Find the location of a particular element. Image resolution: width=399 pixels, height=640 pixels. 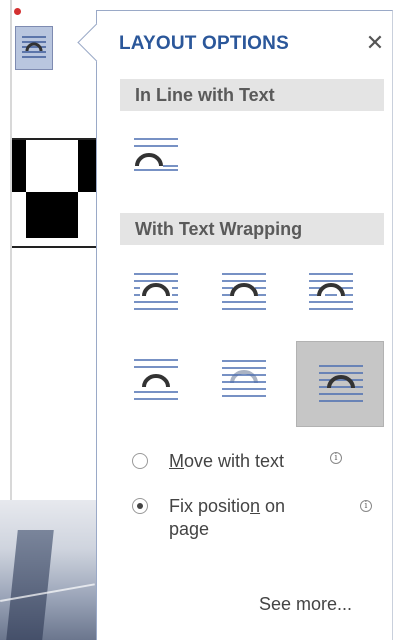

layout-options-button is located at coordinates (34, 48).